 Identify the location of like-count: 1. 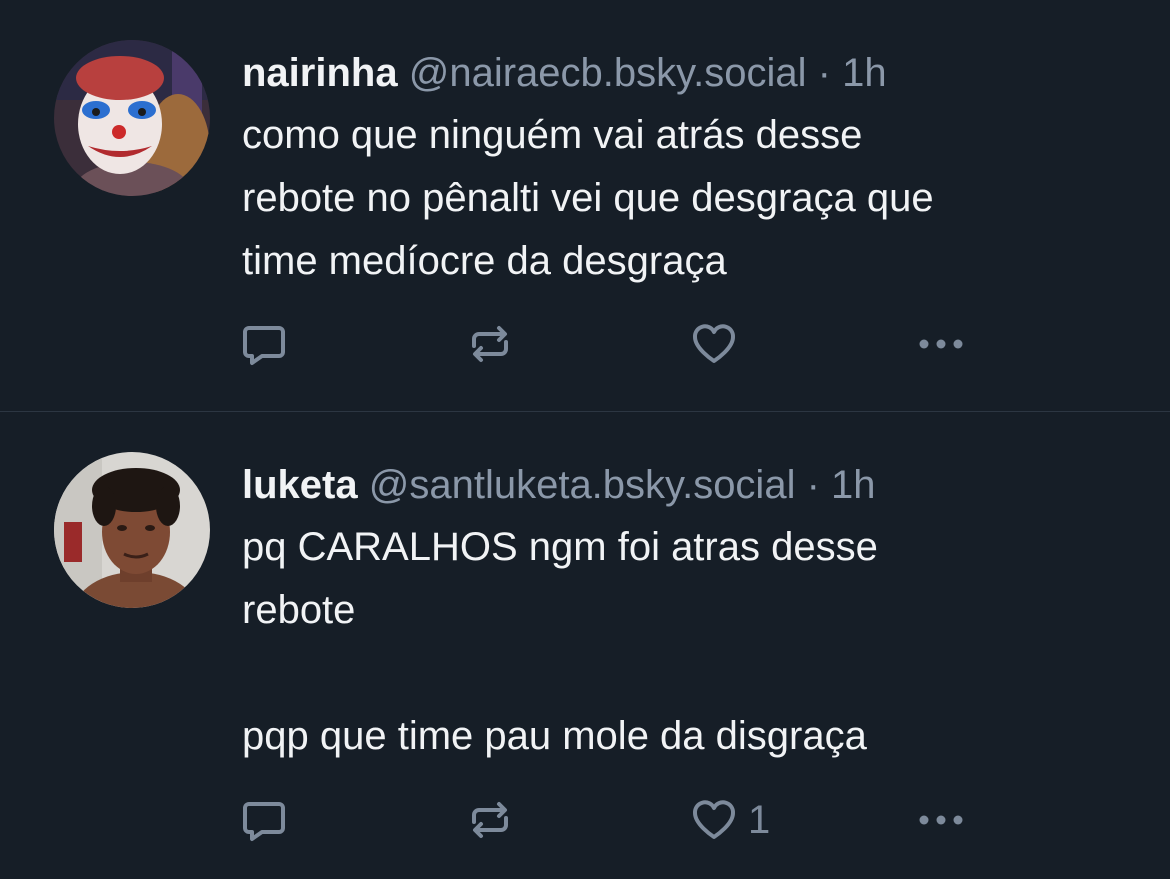
(759, 820).